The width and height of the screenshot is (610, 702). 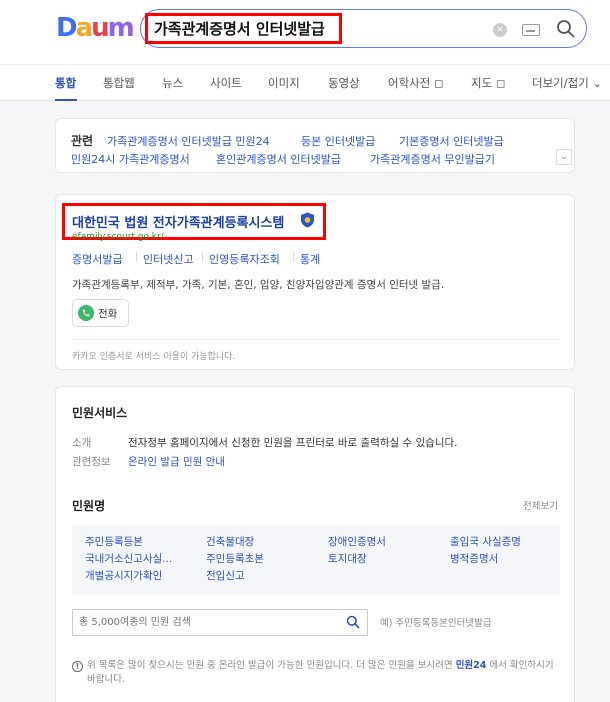 I want to click on service-item: 개별공시지가확인, so click(x=123, y=575).